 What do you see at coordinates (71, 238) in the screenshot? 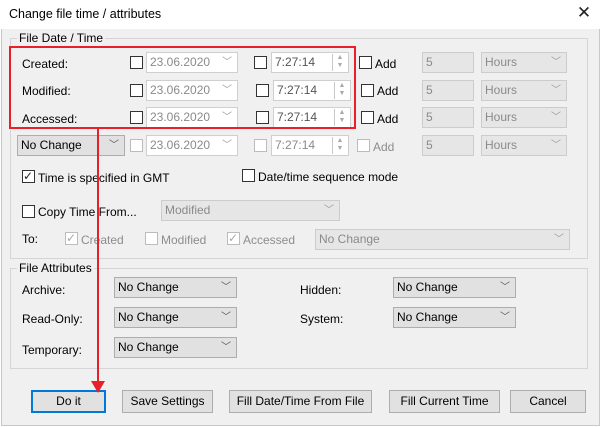
I see `to-created-checkbox` at bounding box center [71, 238].